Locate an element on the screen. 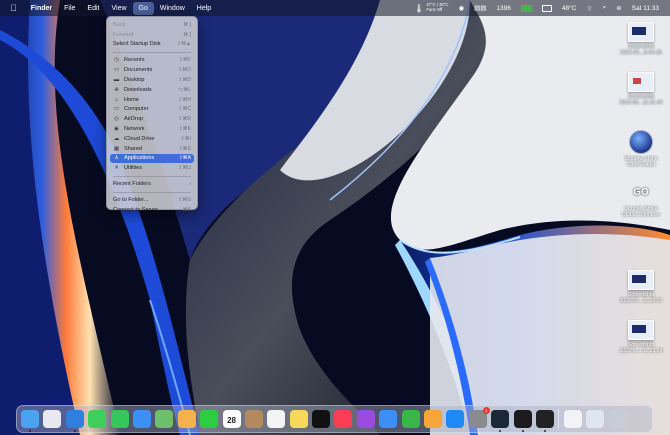 This screenshot has height=435, width=670. desktop-icon-screenshot-file-1: Screenshot 2022-05...A-04-35 is located at coordinates (640, 39).